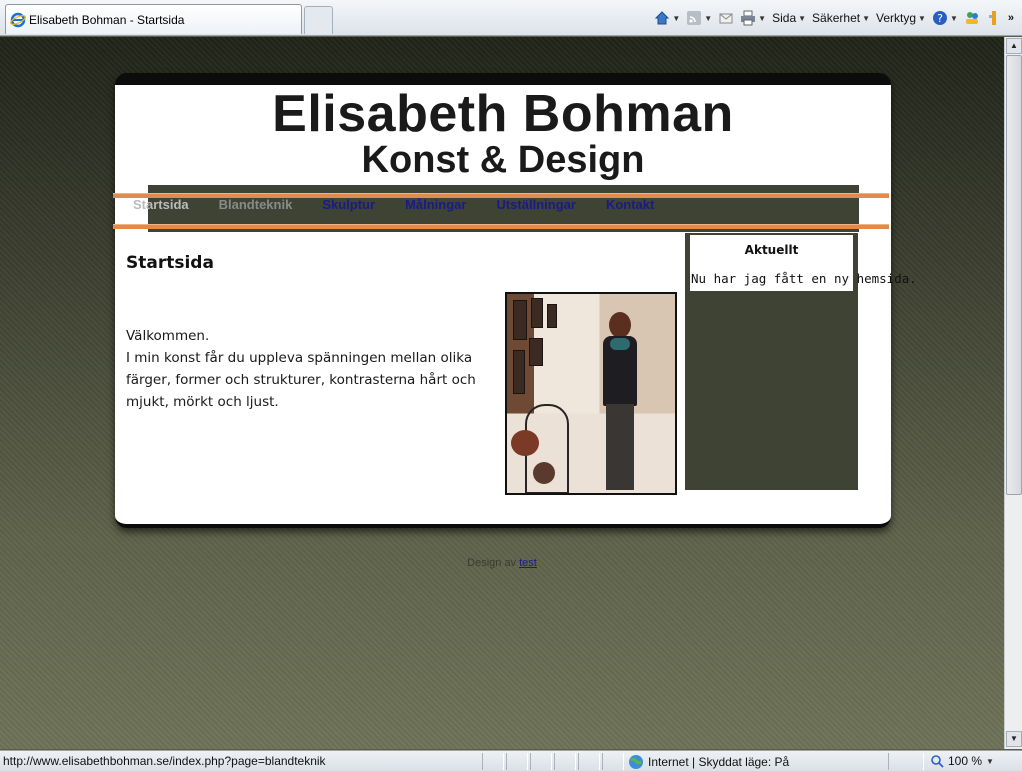 Image resolution: width=1022 pixels, height=771 pixels. What do you see at coordinates (990, 761) in the screenshot?
I see `chevron-down-icon: ▼` at bounding box center [990, 761].